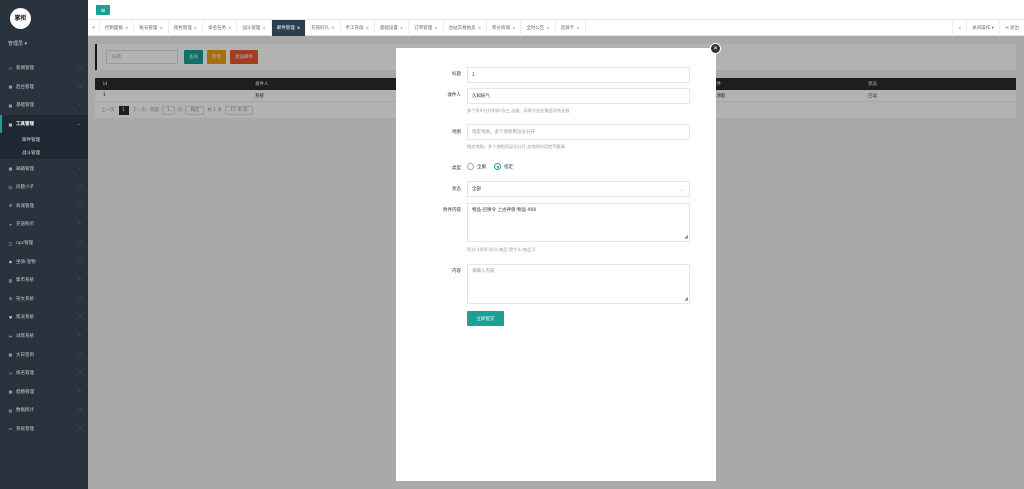  Describe the element at coordinates (44, 261) in the screenshot. I see `sidebar-item: ◉ 坐骑-宠物 ‹` at that location.